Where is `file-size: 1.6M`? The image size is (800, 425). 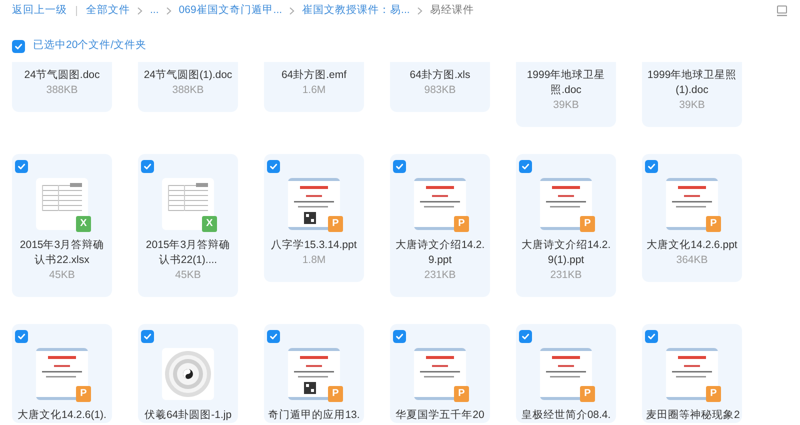
file-size: 1.6M is located at coordinates (314, 90).